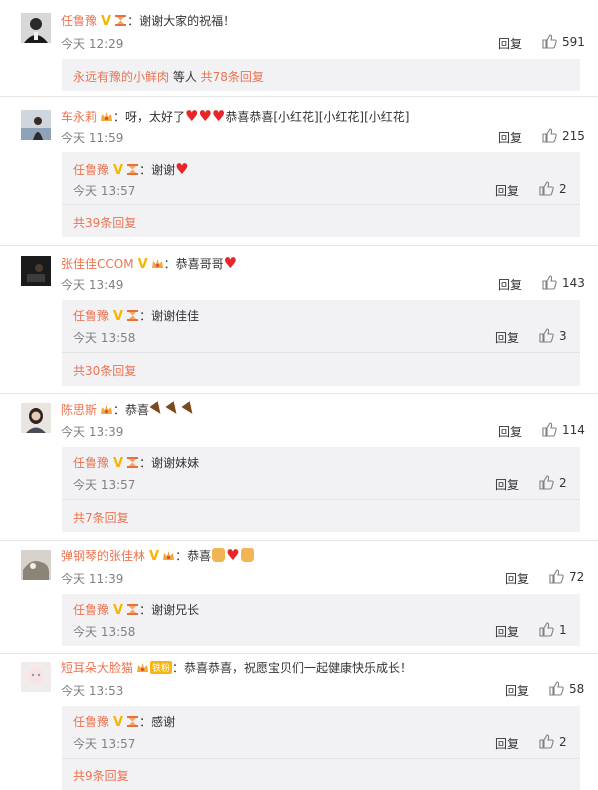 This screenshot has height=790, width=598. I want to click on more-replies-link: 永远有豫的小鲜肉 等人 共78条回复, so click(168, 76).